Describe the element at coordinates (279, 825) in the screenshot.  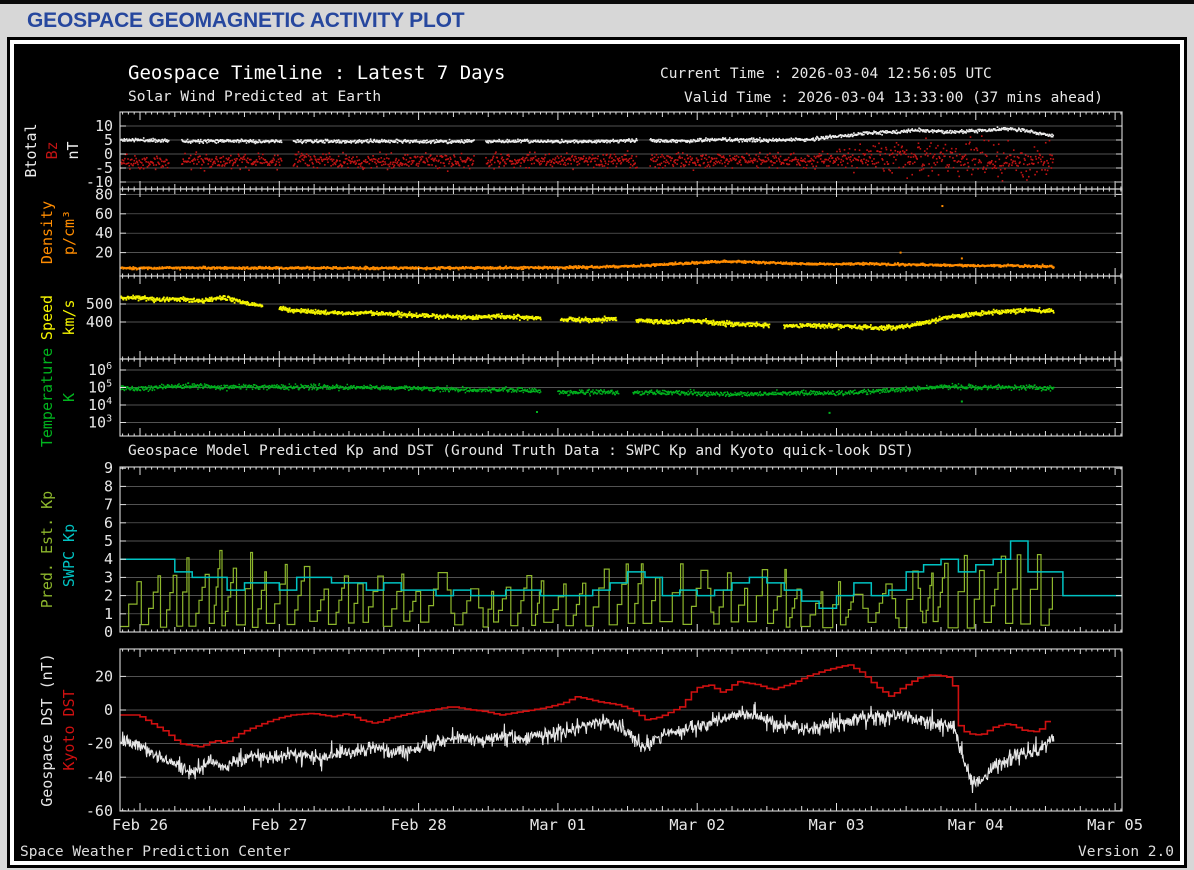
I see `xtick-label: Feb 27` at that location.